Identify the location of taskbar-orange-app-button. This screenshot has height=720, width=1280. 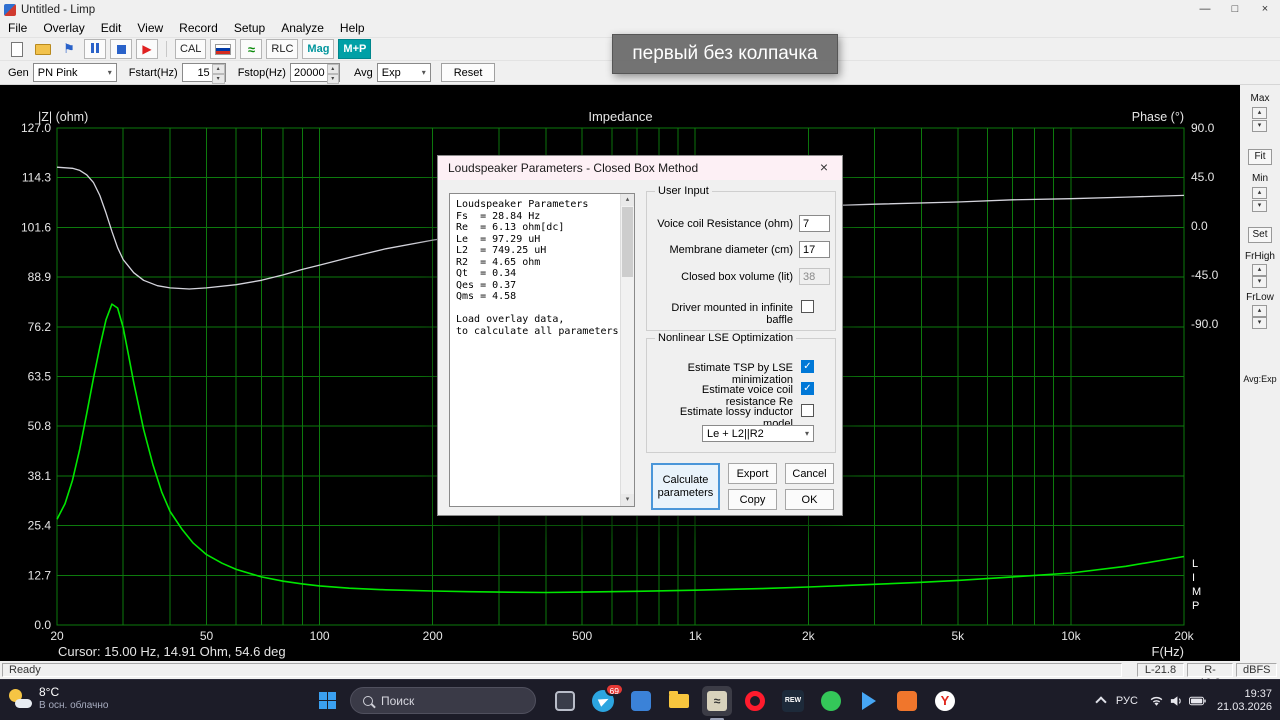
(907, 701).